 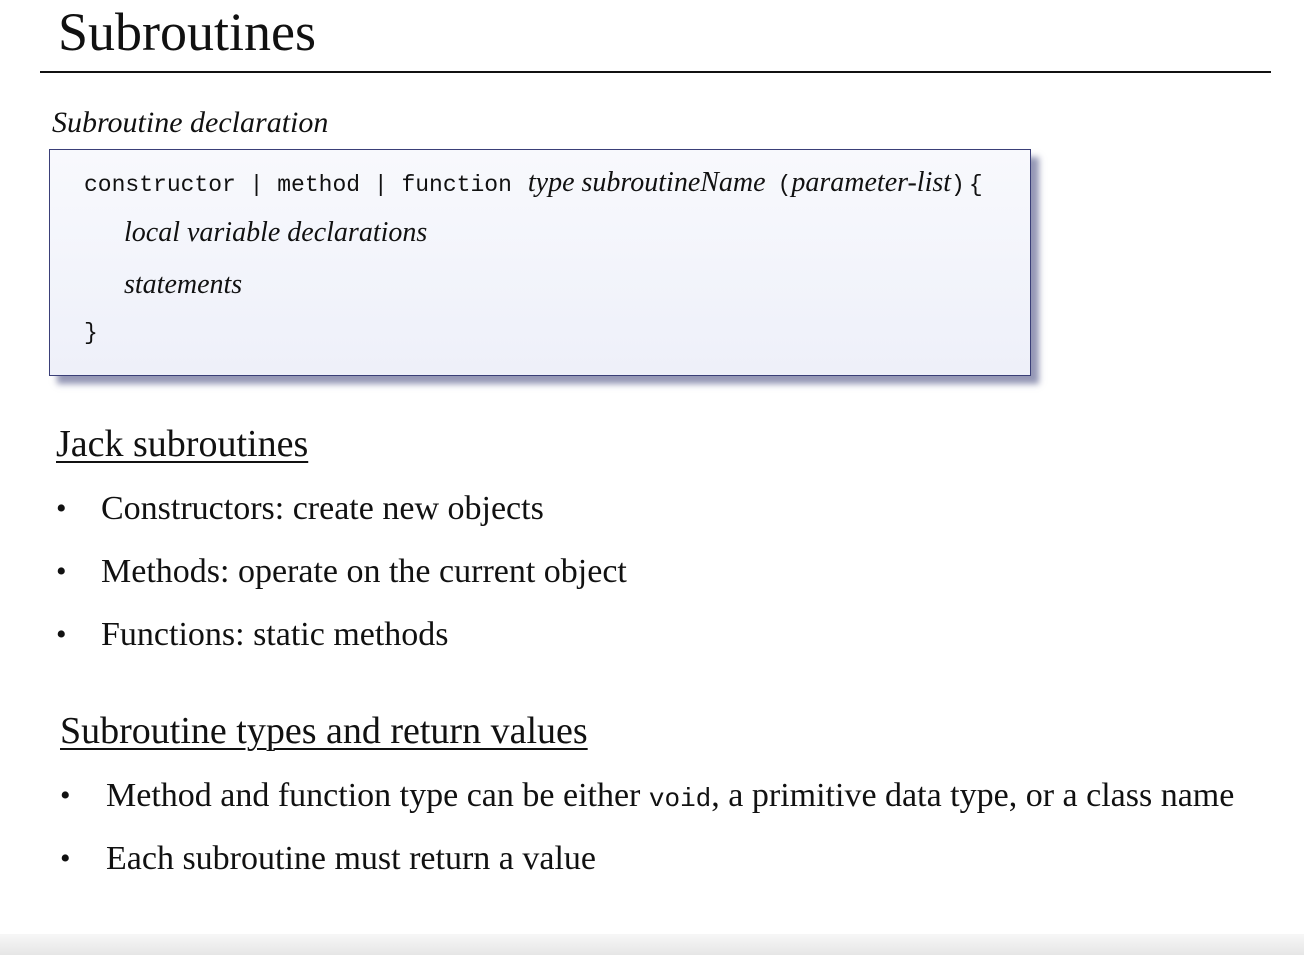 What do you see at coordinates (652, 944) in the screenshot?
I see `bottom-bar` at bounding box center [652, 944].